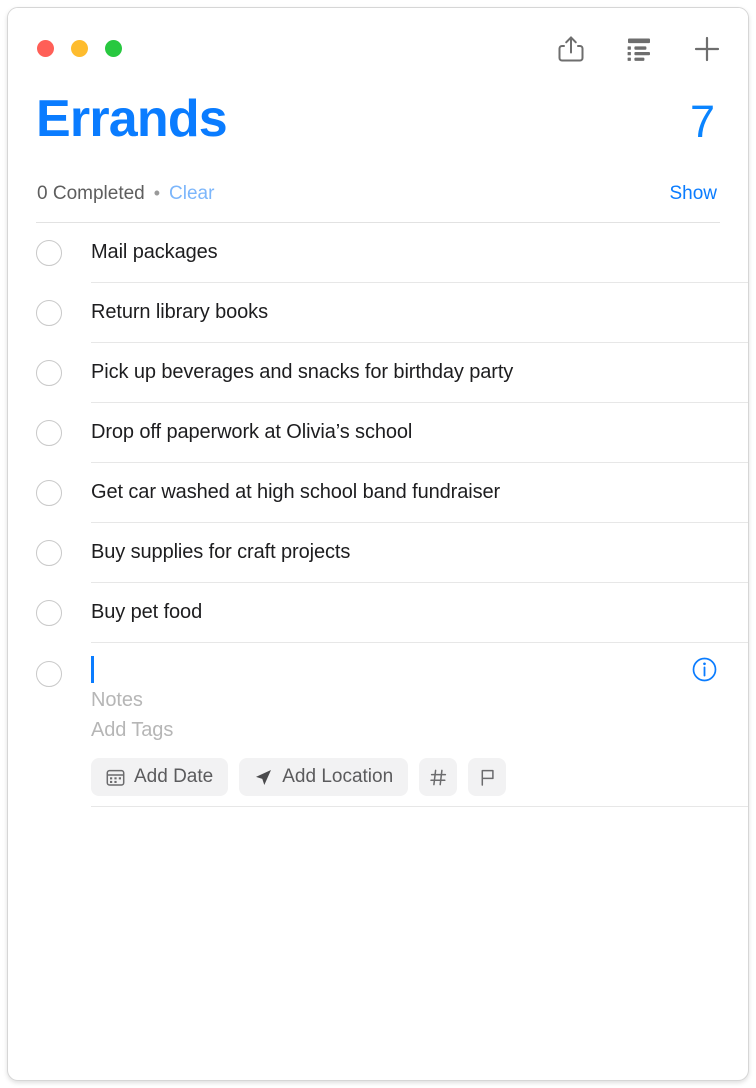 The image size is (756, 1088). I want to click on new-reminder-row: Notes Add Tags Add Date Add Location, so click(378, 724).